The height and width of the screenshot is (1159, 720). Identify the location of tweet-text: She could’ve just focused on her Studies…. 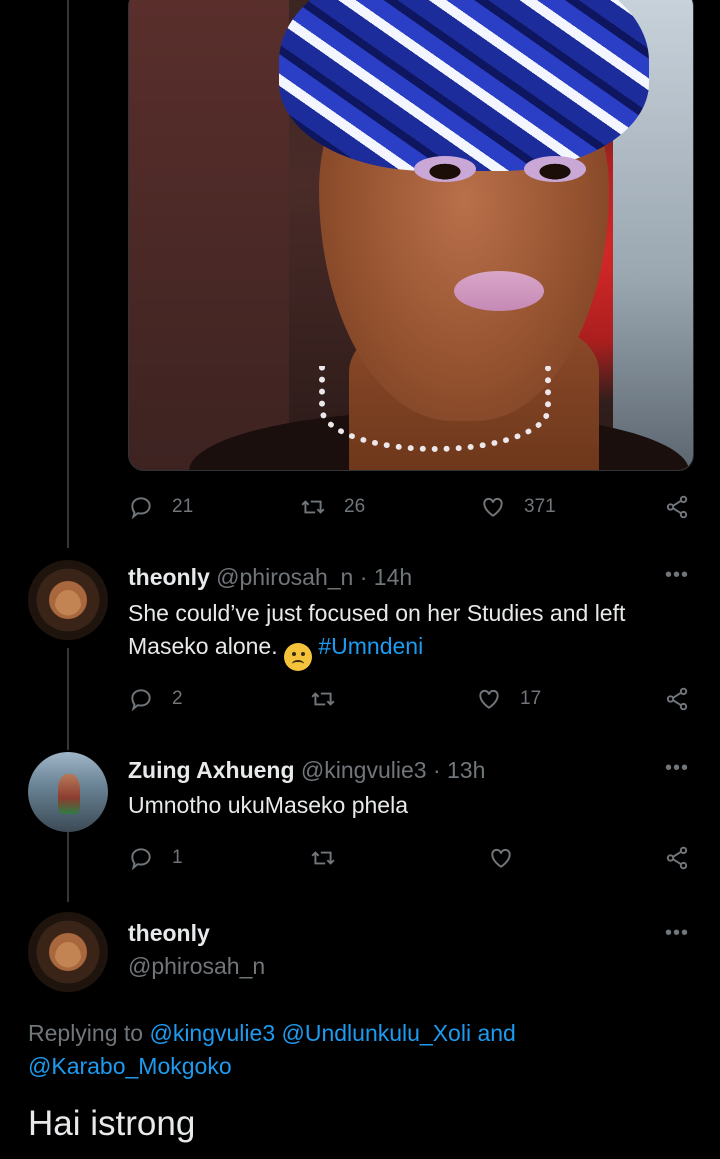
(408, 634).